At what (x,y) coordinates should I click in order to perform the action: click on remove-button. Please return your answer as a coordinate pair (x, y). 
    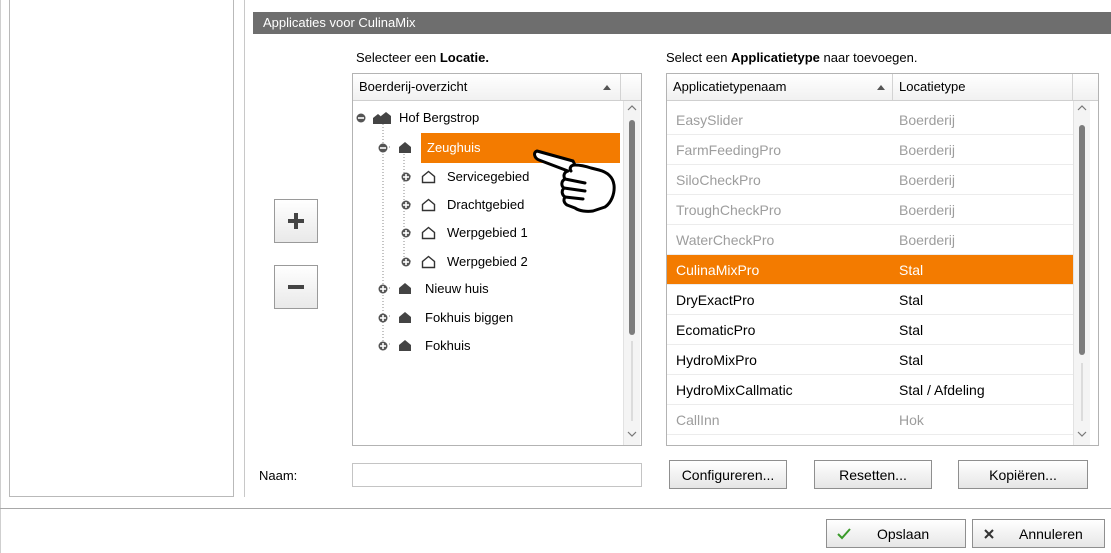
    Looking at the image, I should click on (296, 287).